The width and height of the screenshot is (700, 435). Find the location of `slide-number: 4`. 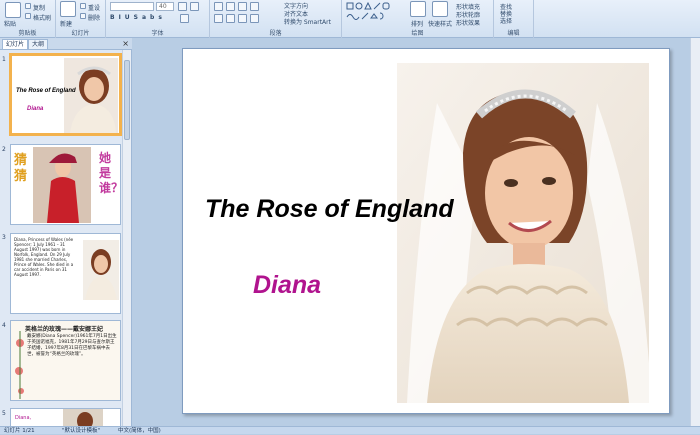

slide-number: 4 is located at coordinates (4, 325).